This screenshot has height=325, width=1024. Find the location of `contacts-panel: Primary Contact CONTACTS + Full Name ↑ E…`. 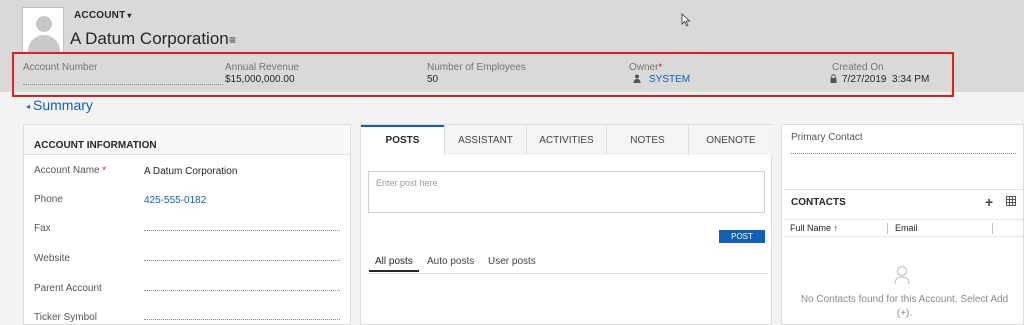

contacts-panel: Primary Contact CONTACTS + Full Name ↑ E… is located at coordinates (902, 224).